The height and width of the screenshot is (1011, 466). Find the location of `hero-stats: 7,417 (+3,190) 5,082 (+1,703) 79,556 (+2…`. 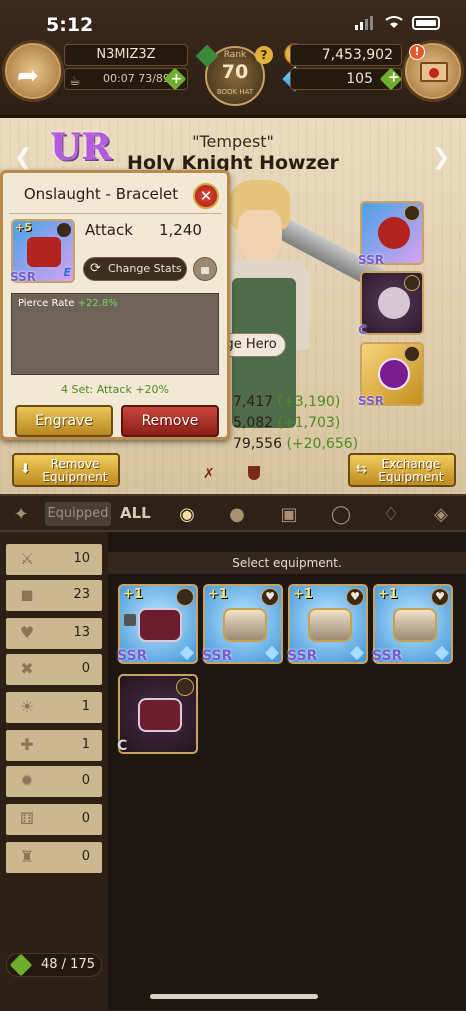

hero-stats: 7,417 (+3,190) 5,082 (+1,703) 79,556 (+2… is located at coordinates (295, 423).